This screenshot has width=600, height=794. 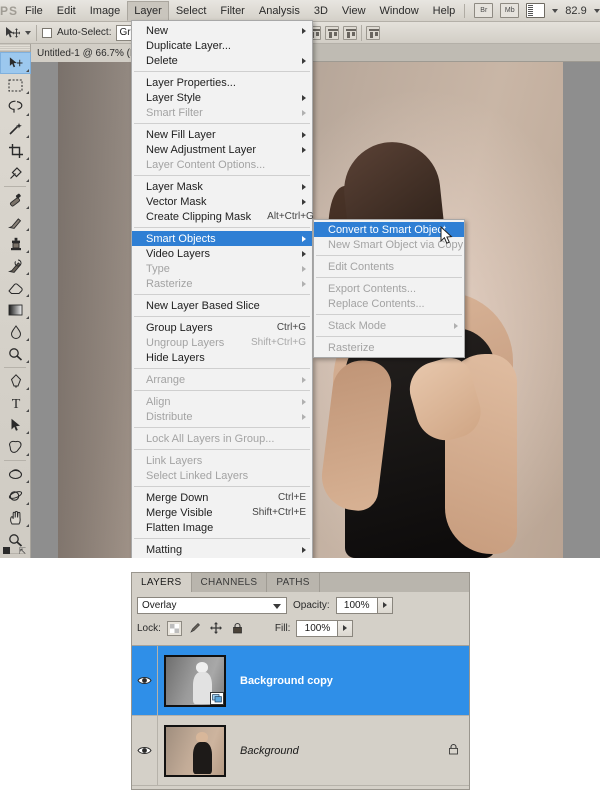 What do you see at coordinates (237, 628) in the screenshot?
I see `lock-all-icon` at bounding box center [237, 628].